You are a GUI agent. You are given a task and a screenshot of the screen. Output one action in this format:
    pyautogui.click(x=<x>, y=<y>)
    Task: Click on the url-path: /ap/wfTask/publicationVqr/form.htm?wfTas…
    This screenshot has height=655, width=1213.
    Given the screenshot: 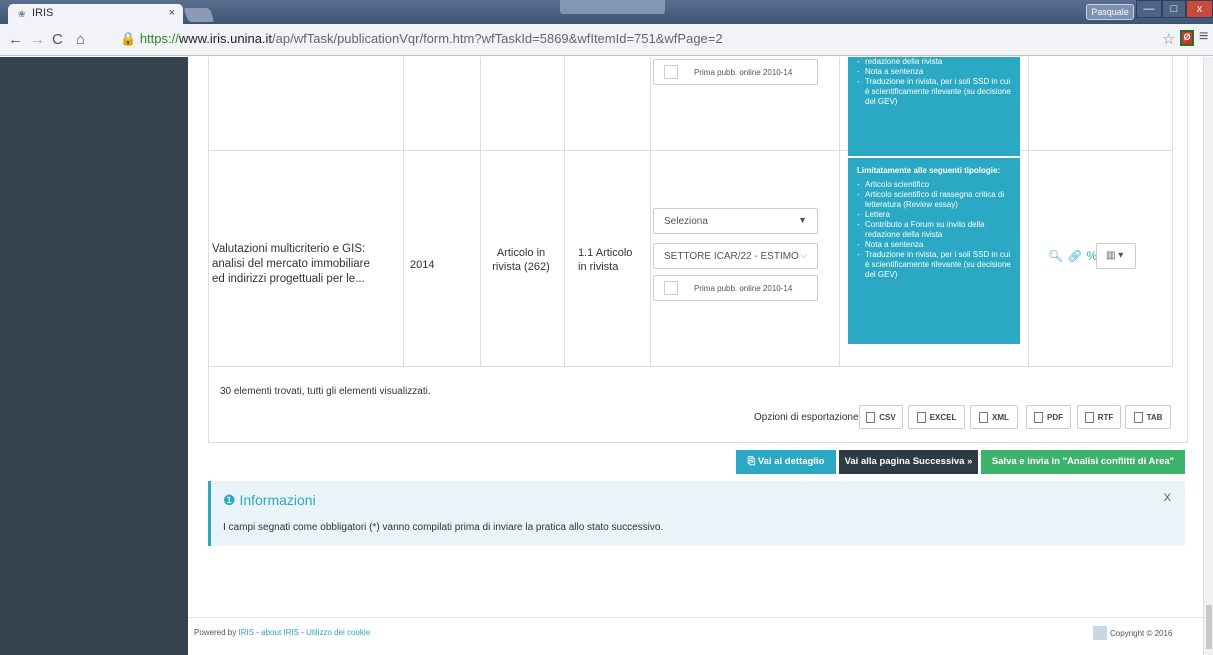 What is the action you would take?
    pyautogui.click(x=497, y=38)
    